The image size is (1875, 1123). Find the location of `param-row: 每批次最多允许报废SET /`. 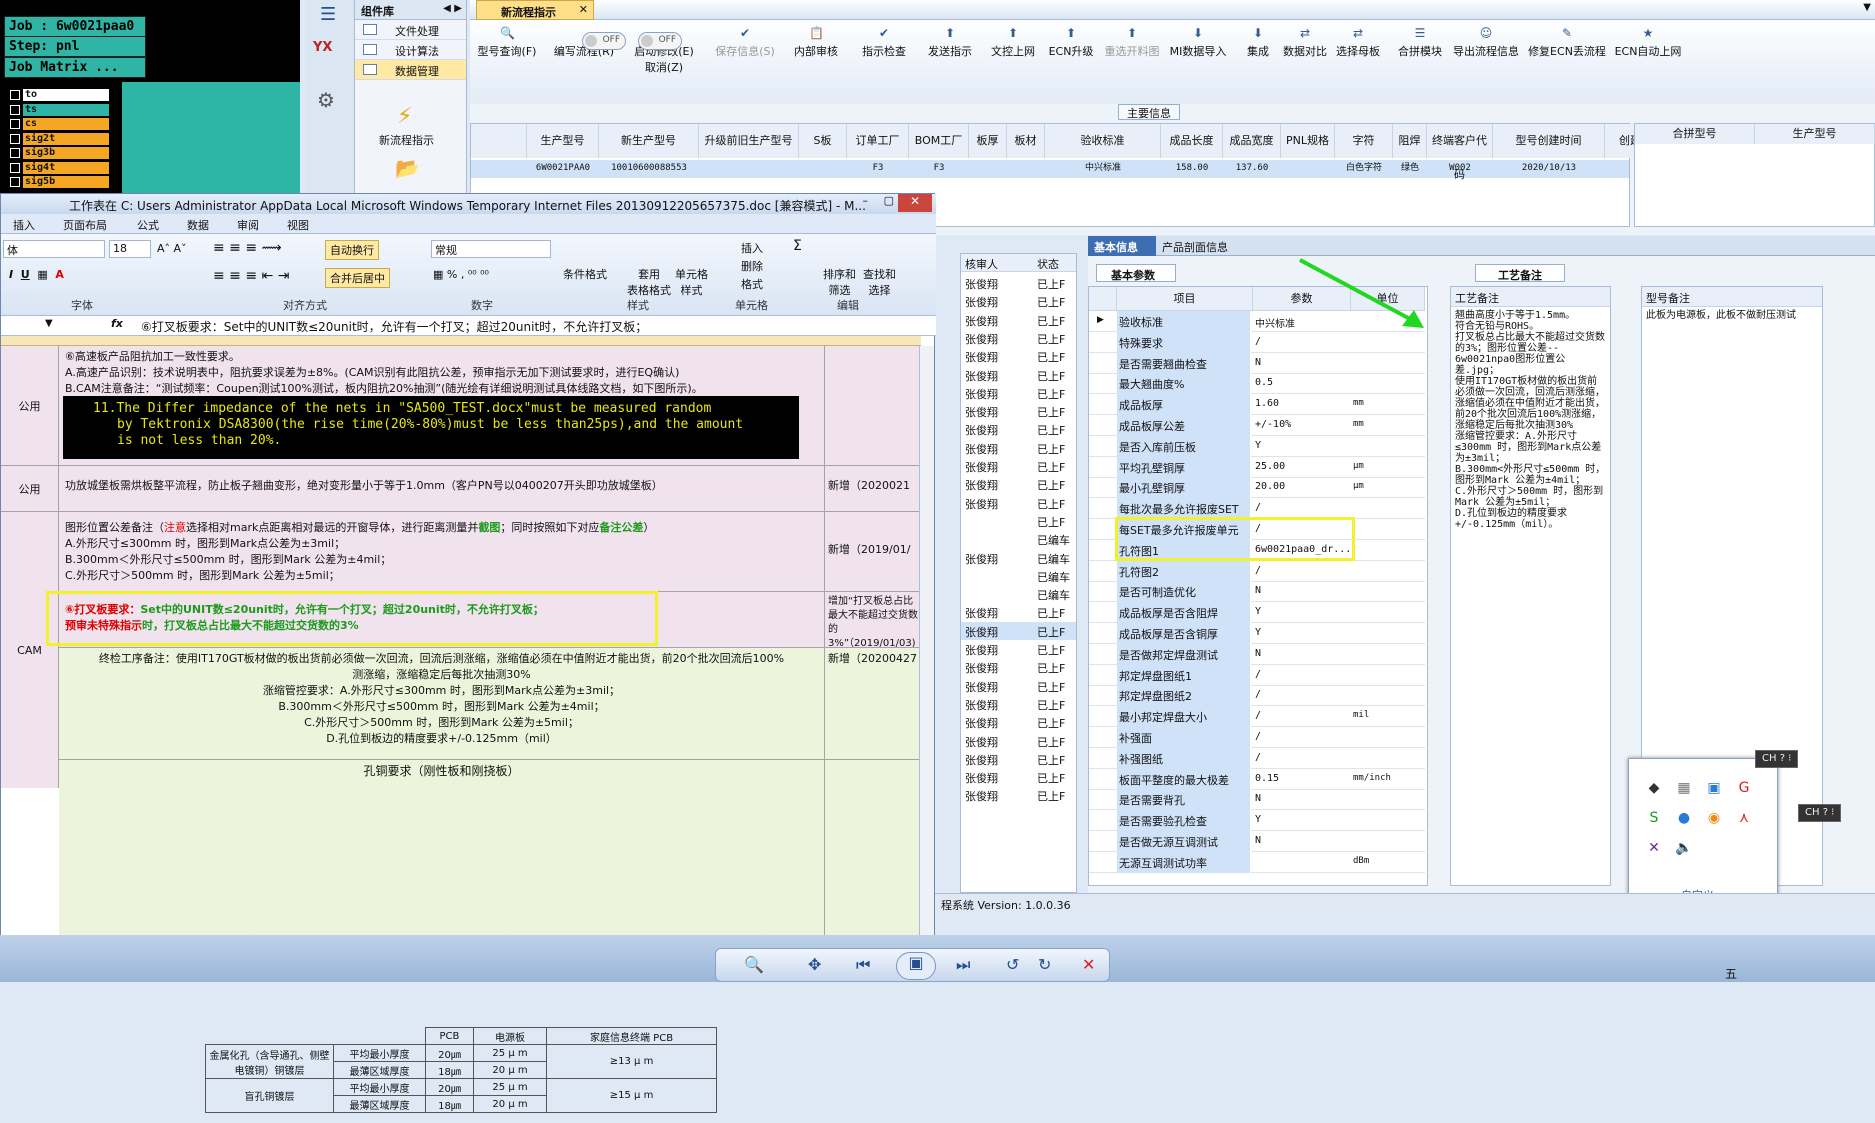

param-row: 每批次最多允许报废SET / is located at coordinates (1257, 509).